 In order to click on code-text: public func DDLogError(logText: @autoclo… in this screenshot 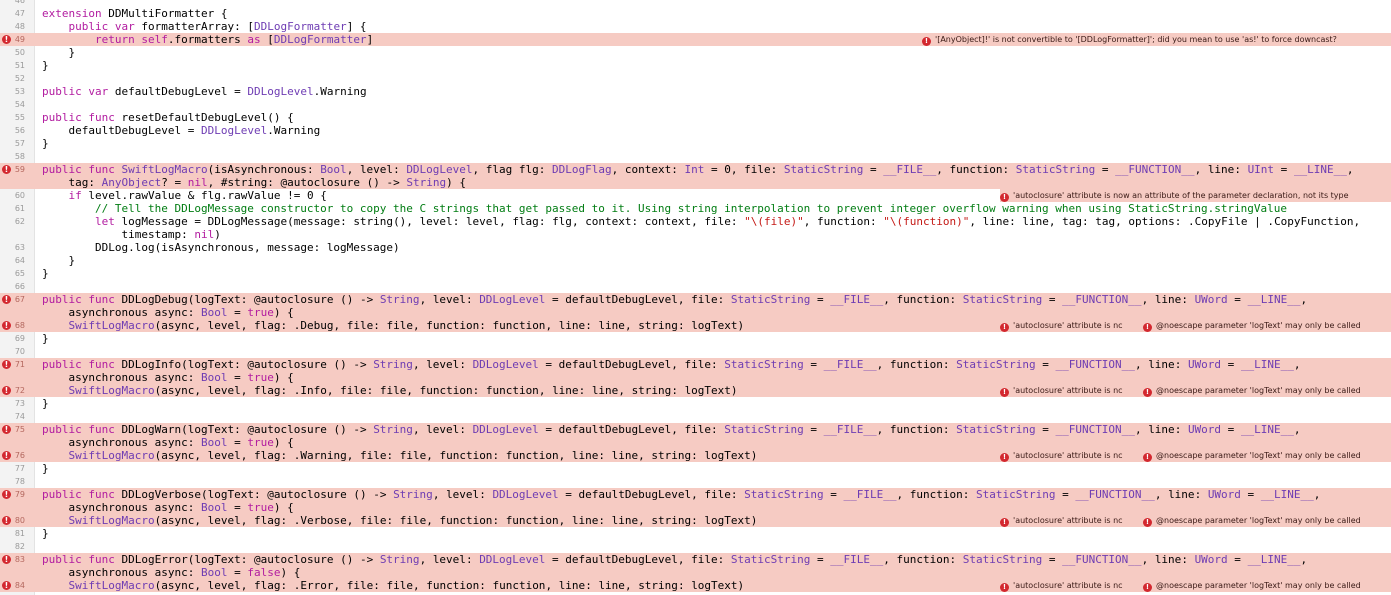, I will do `click(675, 559)`.